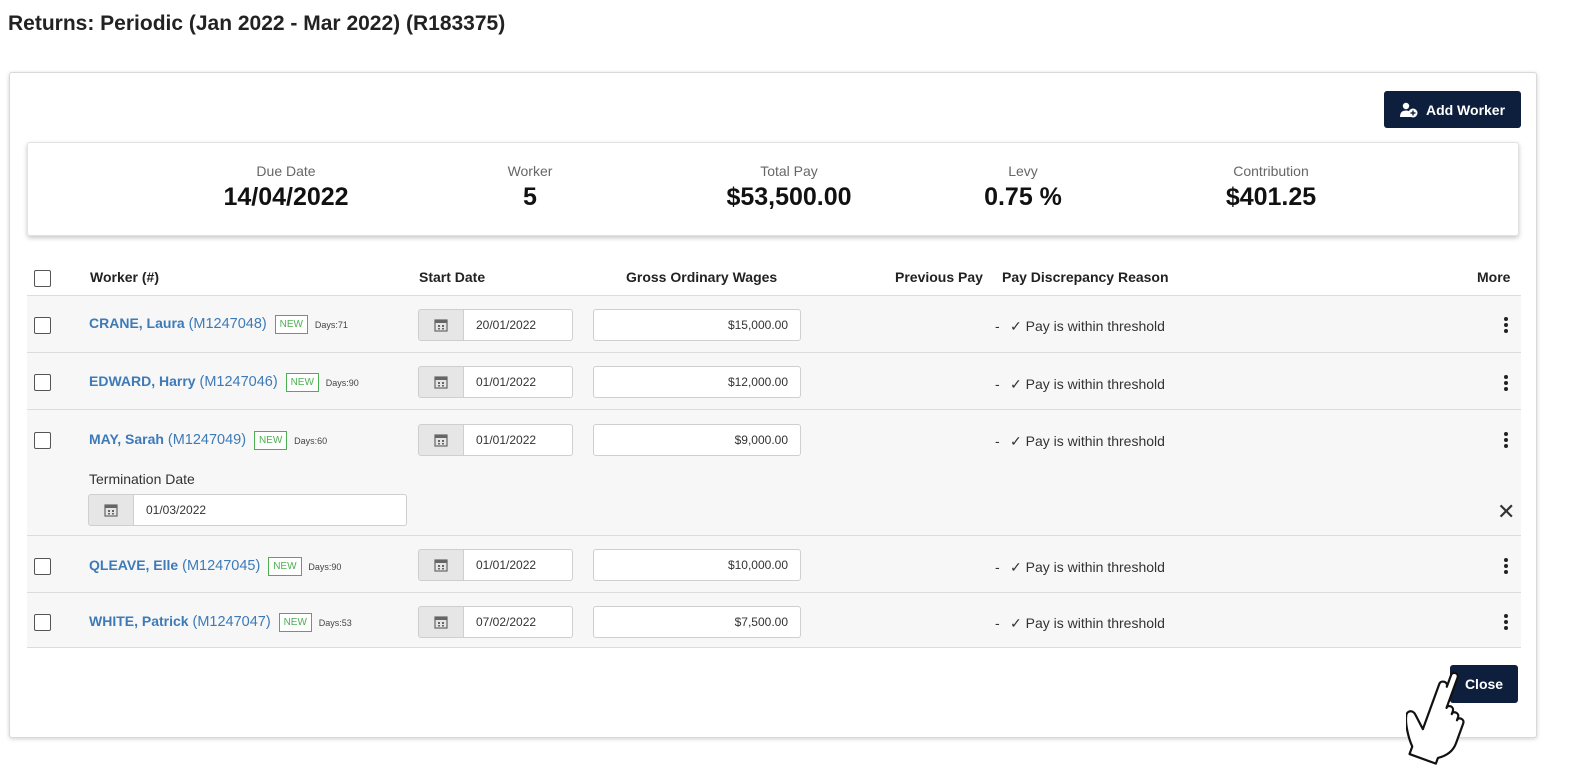  What do you see at coordinates (218, 324) in the screenshot?
I see `worker-link: CRANE, Laura (M1247048) NEW Days:71` at bounding box center [218, 324].